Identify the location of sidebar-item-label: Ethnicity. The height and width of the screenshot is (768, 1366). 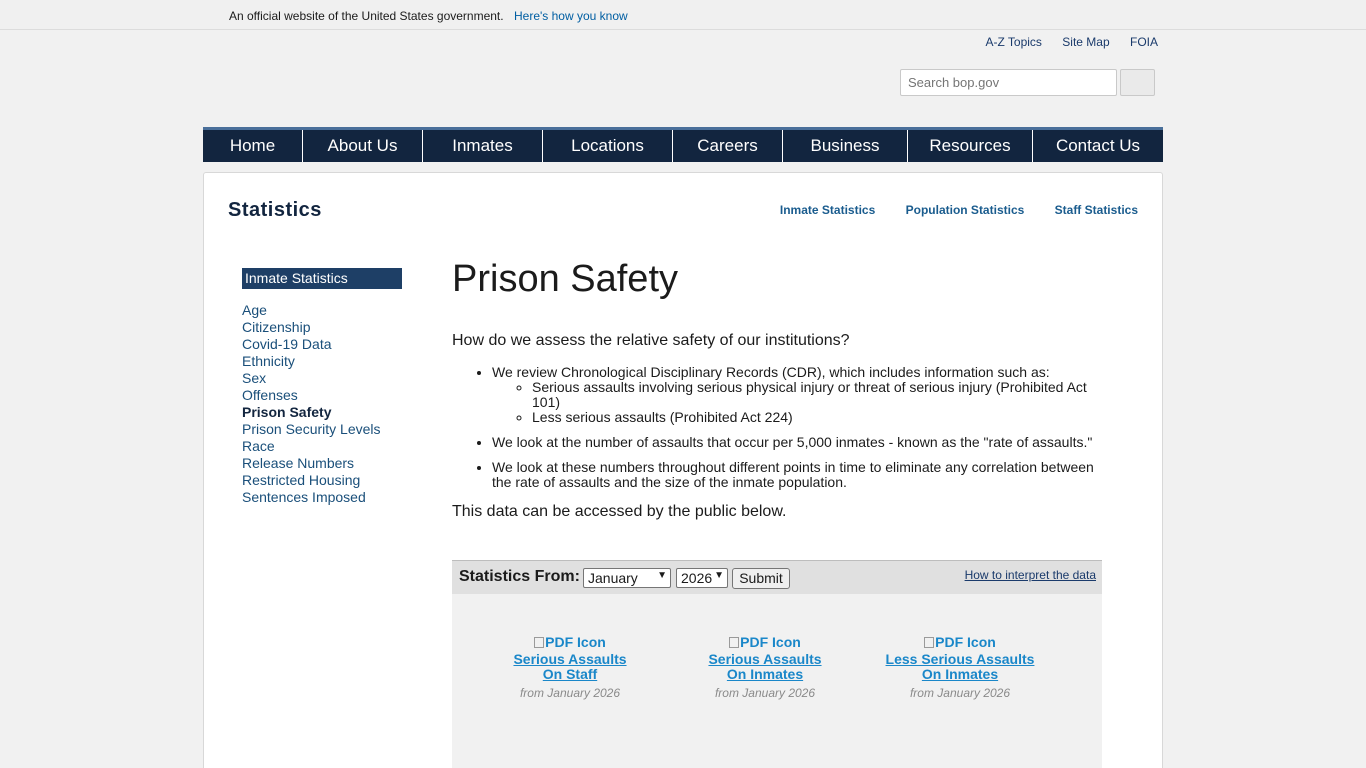
(268, 361).